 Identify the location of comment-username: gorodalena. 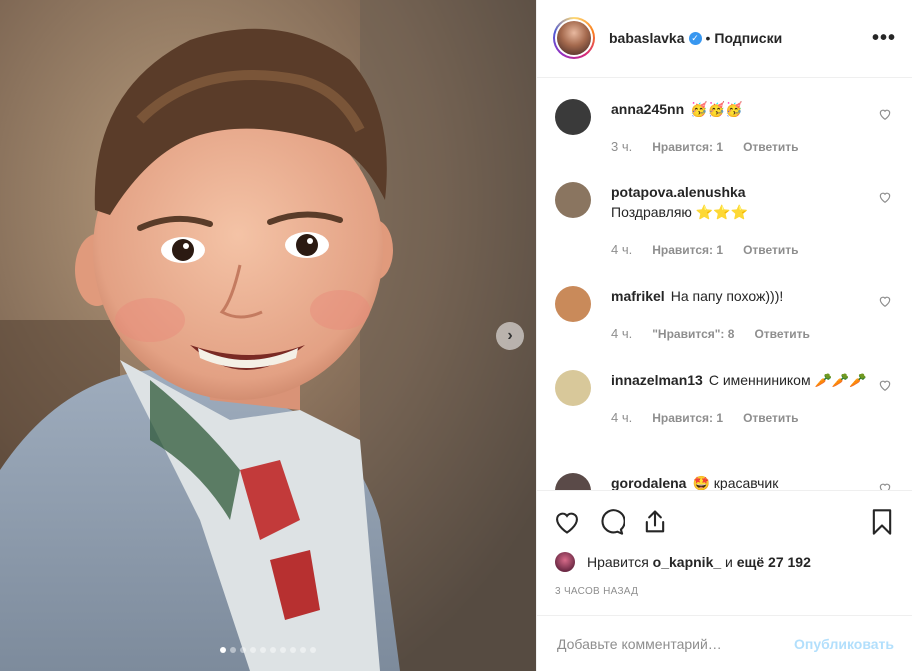
(648, 482).